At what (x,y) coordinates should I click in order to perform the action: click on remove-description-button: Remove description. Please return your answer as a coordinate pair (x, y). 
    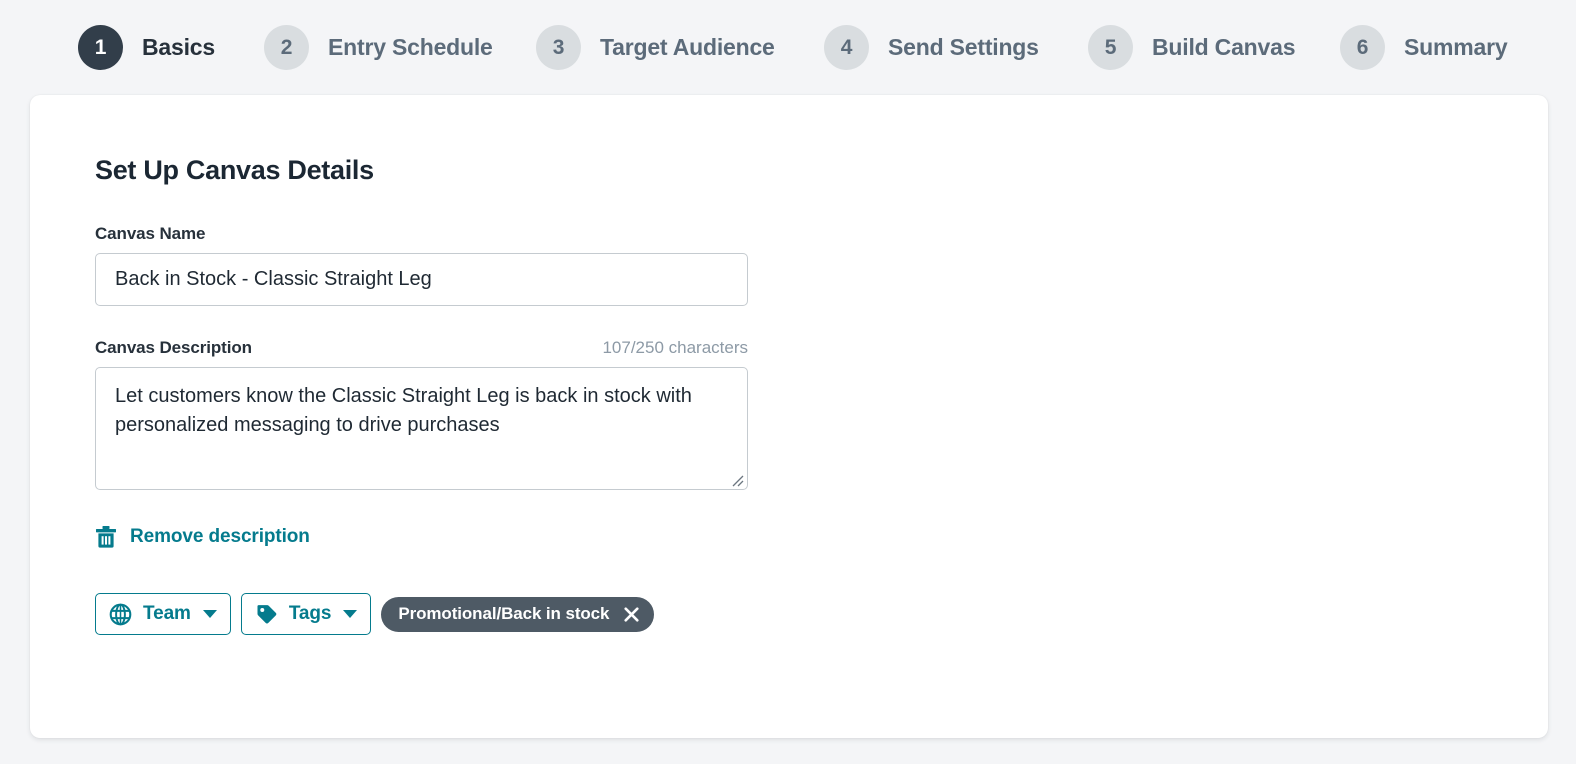
    Looking at the image, I should click on (202, 537).